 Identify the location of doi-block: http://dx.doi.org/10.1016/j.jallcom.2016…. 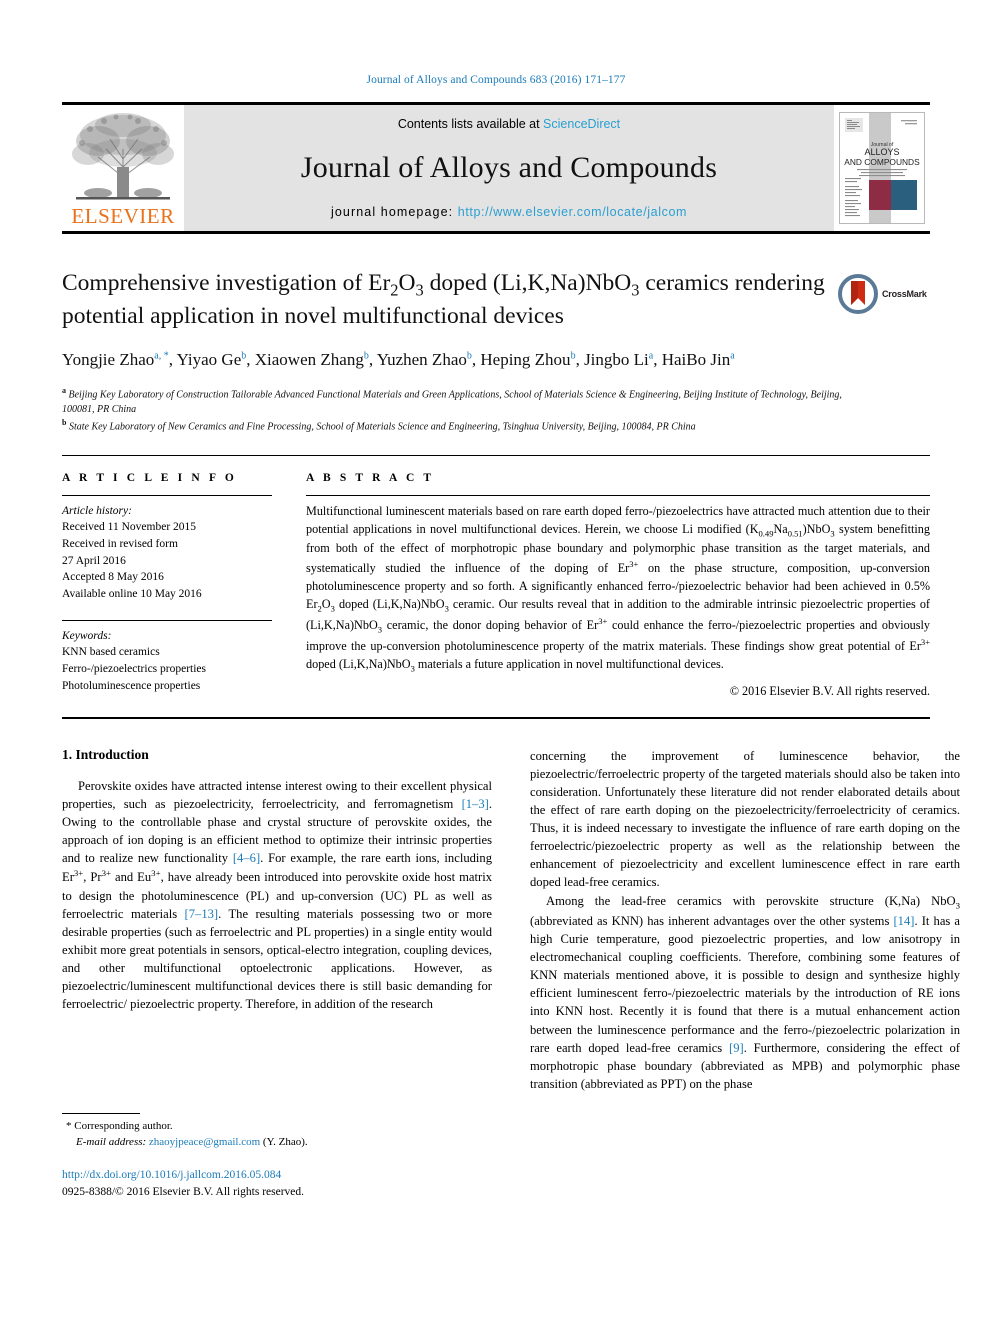
(277, 1184).